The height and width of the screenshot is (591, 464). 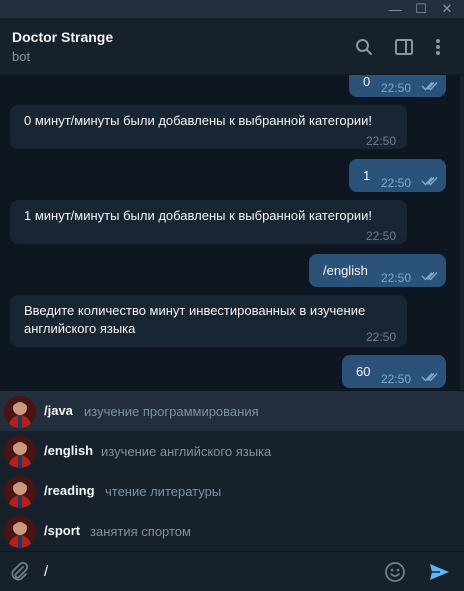 I want to click on suggestion-english: /english изучение английского языка, so click(x=232, y=451).